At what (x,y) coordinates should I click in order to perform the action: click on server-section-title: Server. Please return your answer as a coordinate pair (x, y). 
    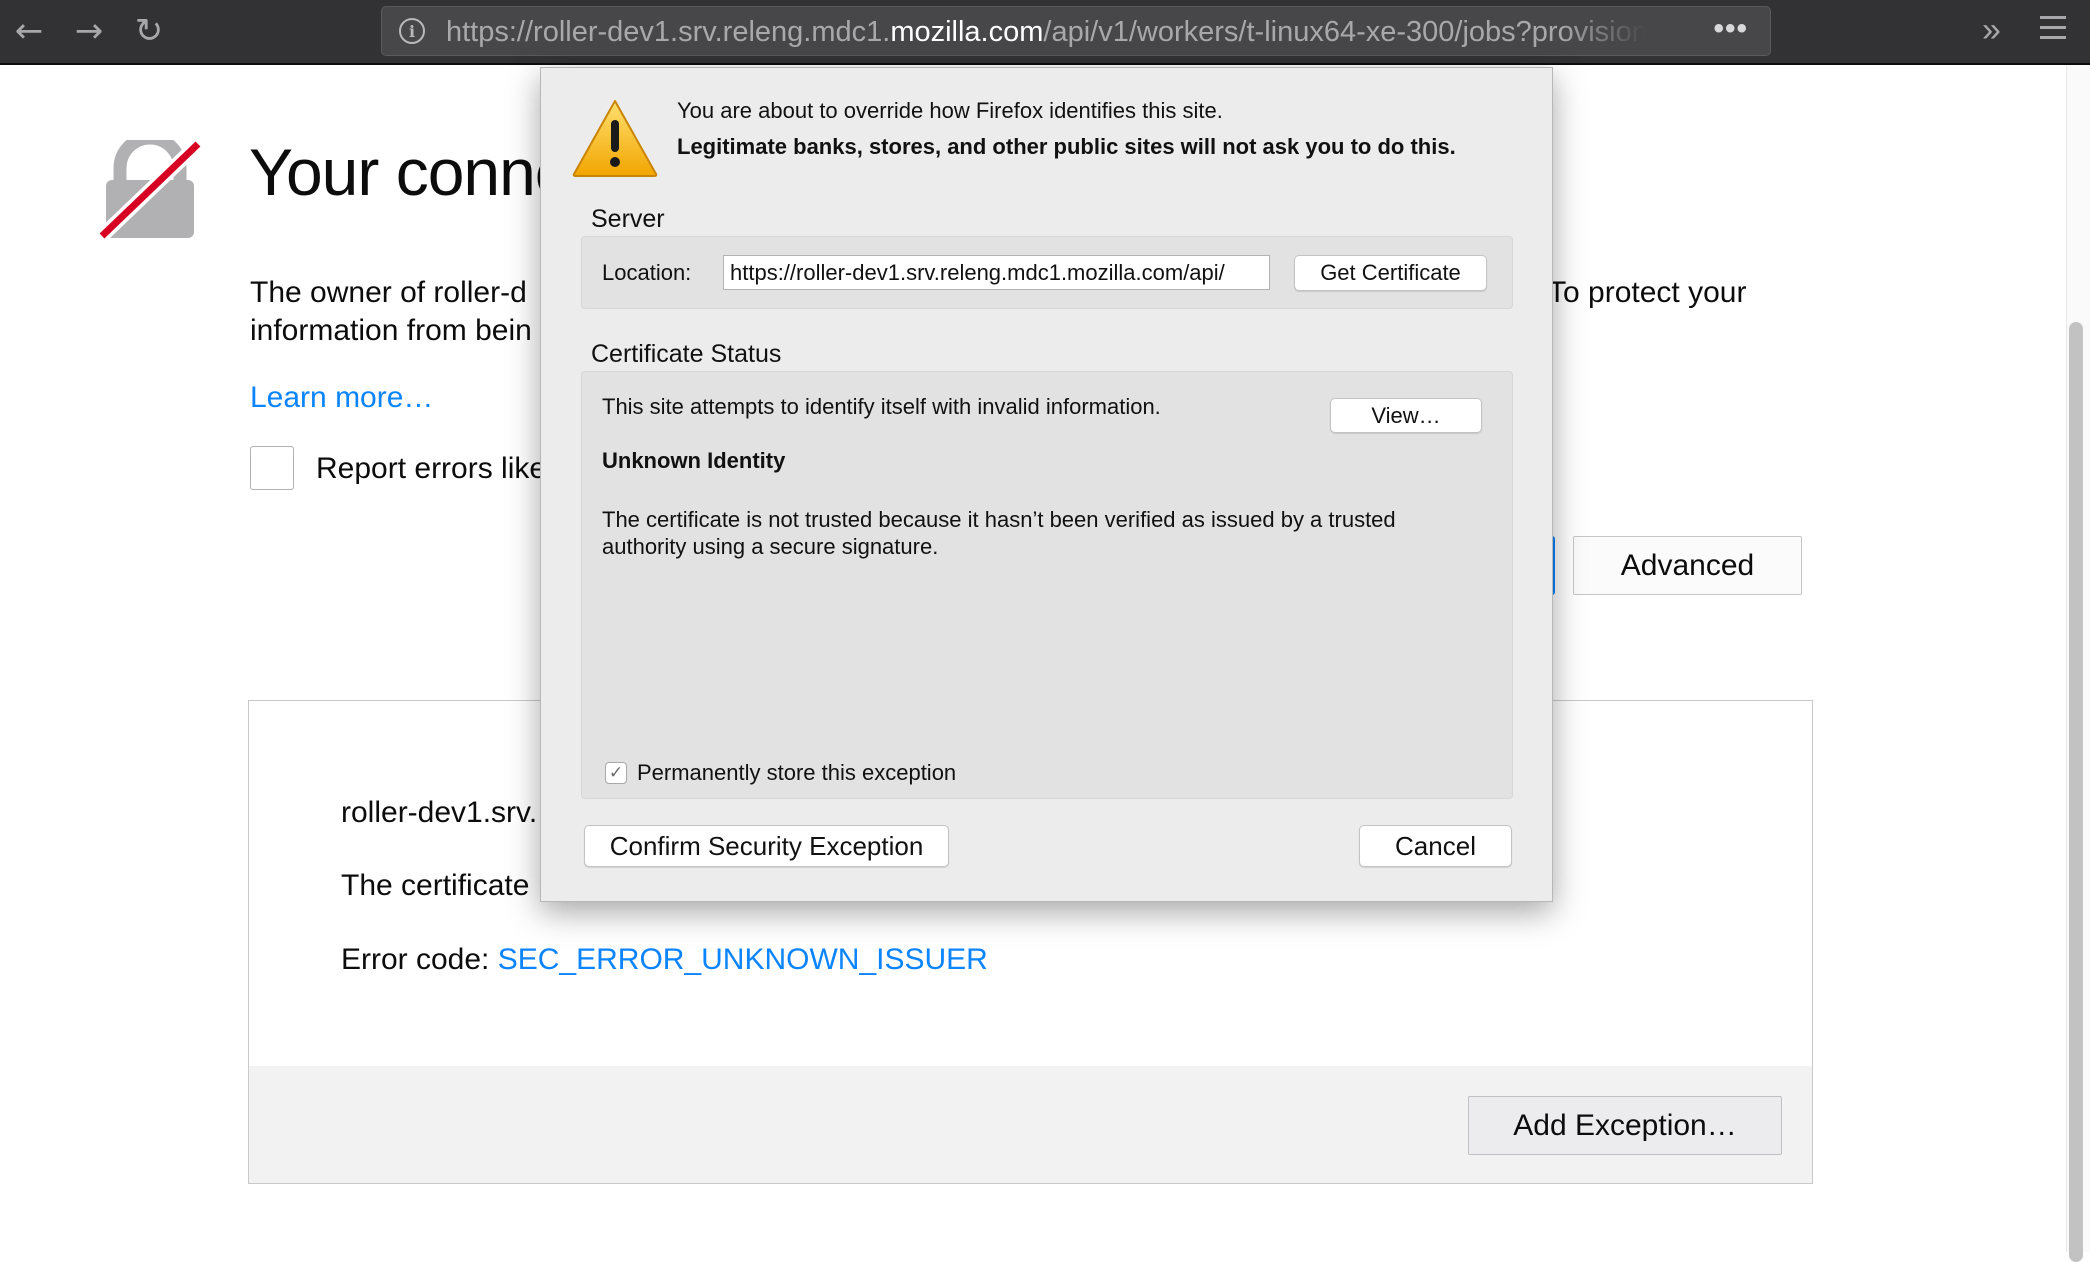
    Looking at the image, I should click on (628, 219).